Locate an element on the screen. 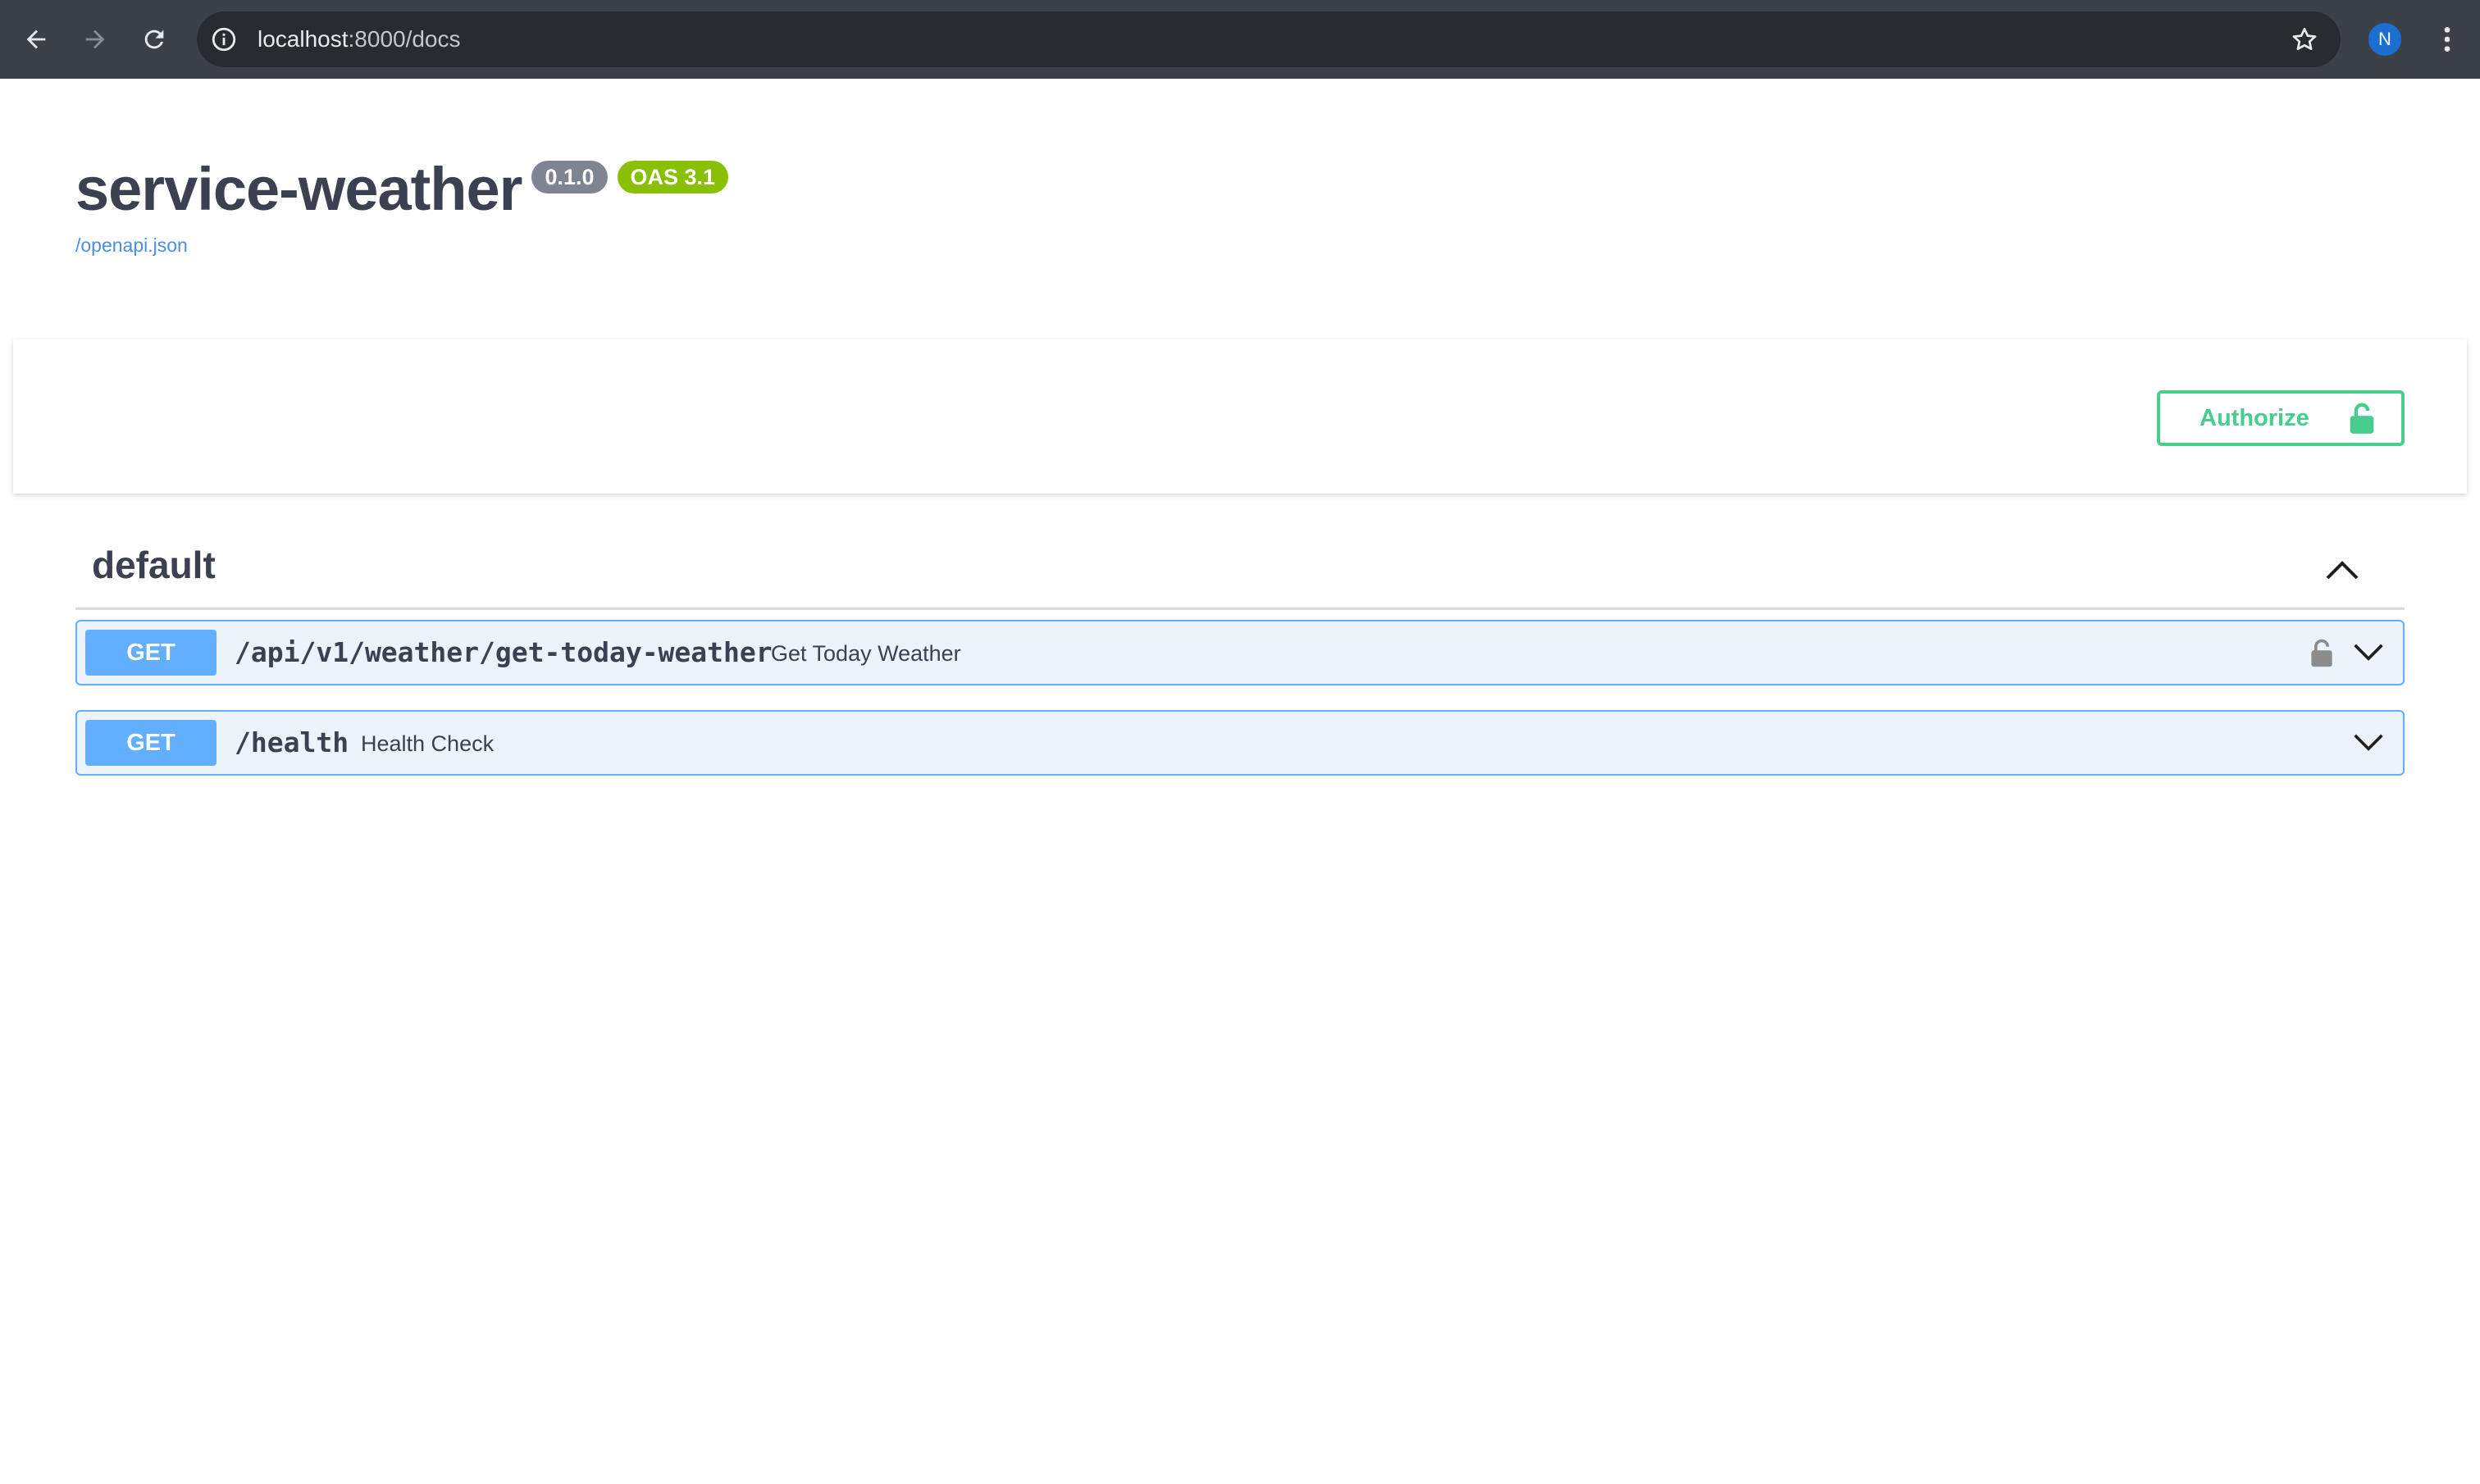 This screenshot has height=1484, width=2480. chevron-up-icon is located at coordinates (2342, 570).